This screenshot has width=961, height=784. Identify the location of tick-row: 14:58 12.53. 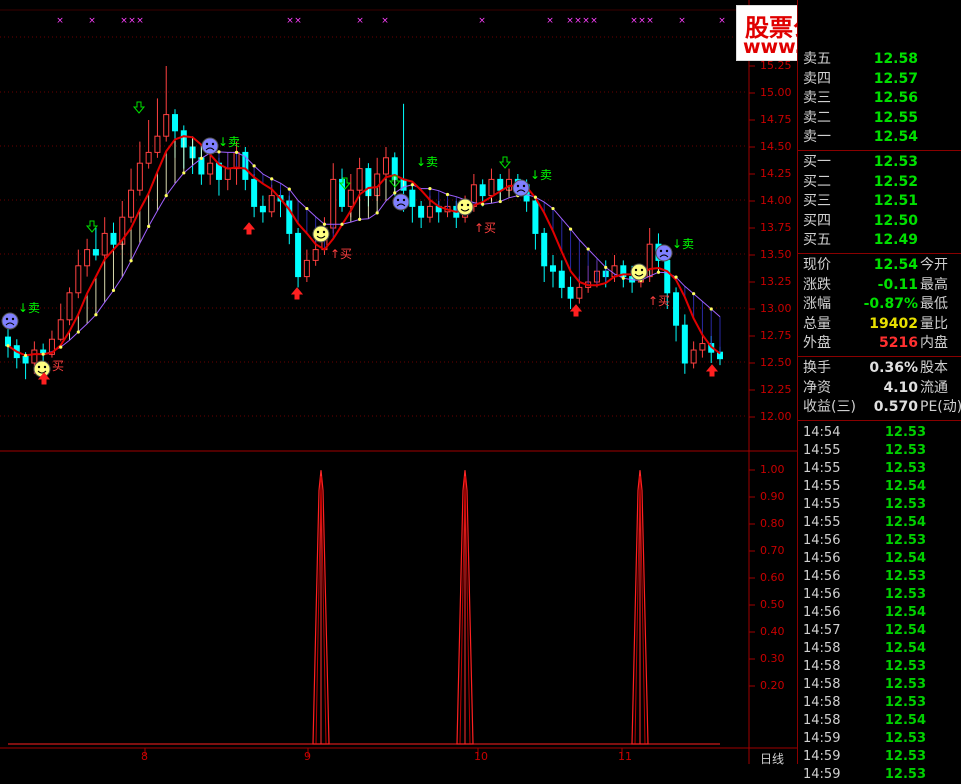
(879, 666).